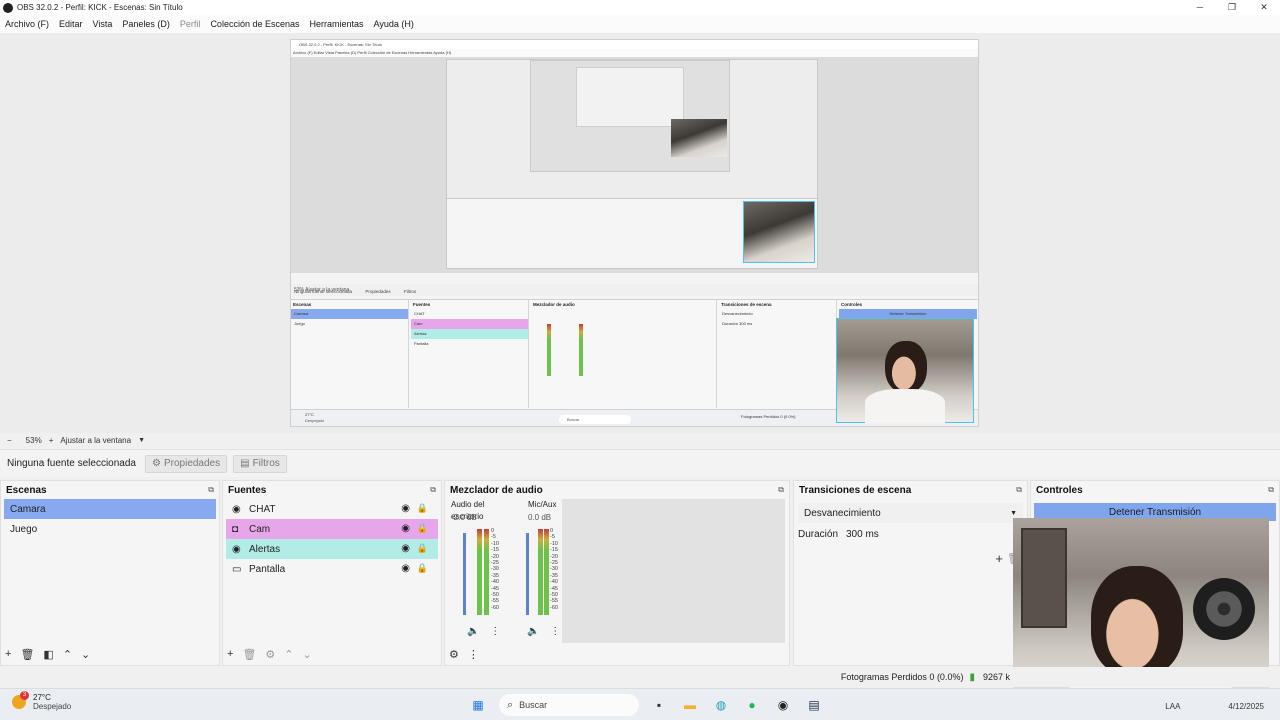 This screenshot has width=1280, height=720. I want to click on properties-button: ⚙ Propiedades, so click(186, 463).